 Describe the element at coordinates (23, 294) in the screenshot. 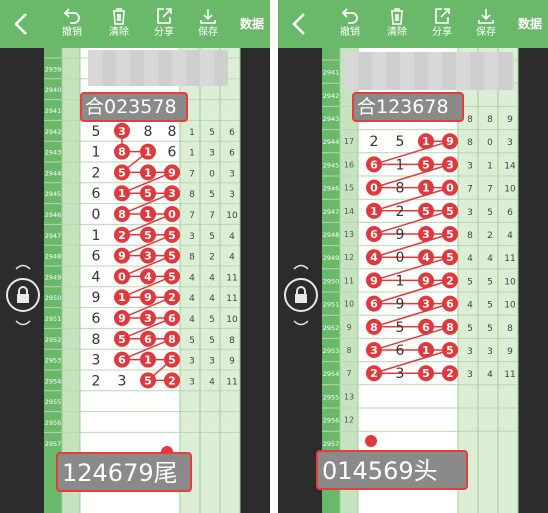

I see `lock-icon` at that location.